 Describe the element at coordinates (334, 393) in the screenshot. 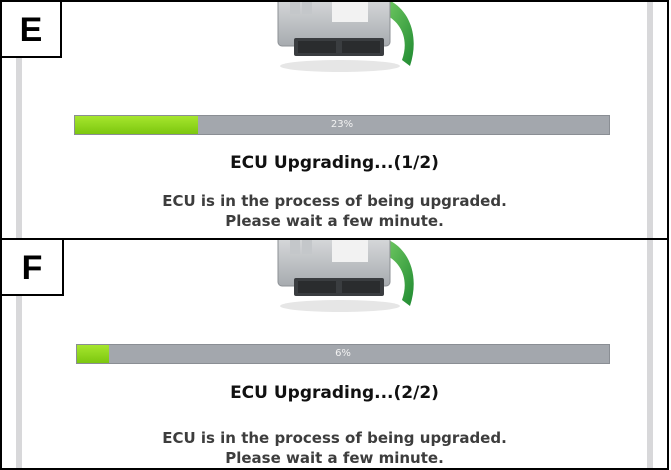

I see `status-title: ECU Upgrading...(2/2)` at that location.